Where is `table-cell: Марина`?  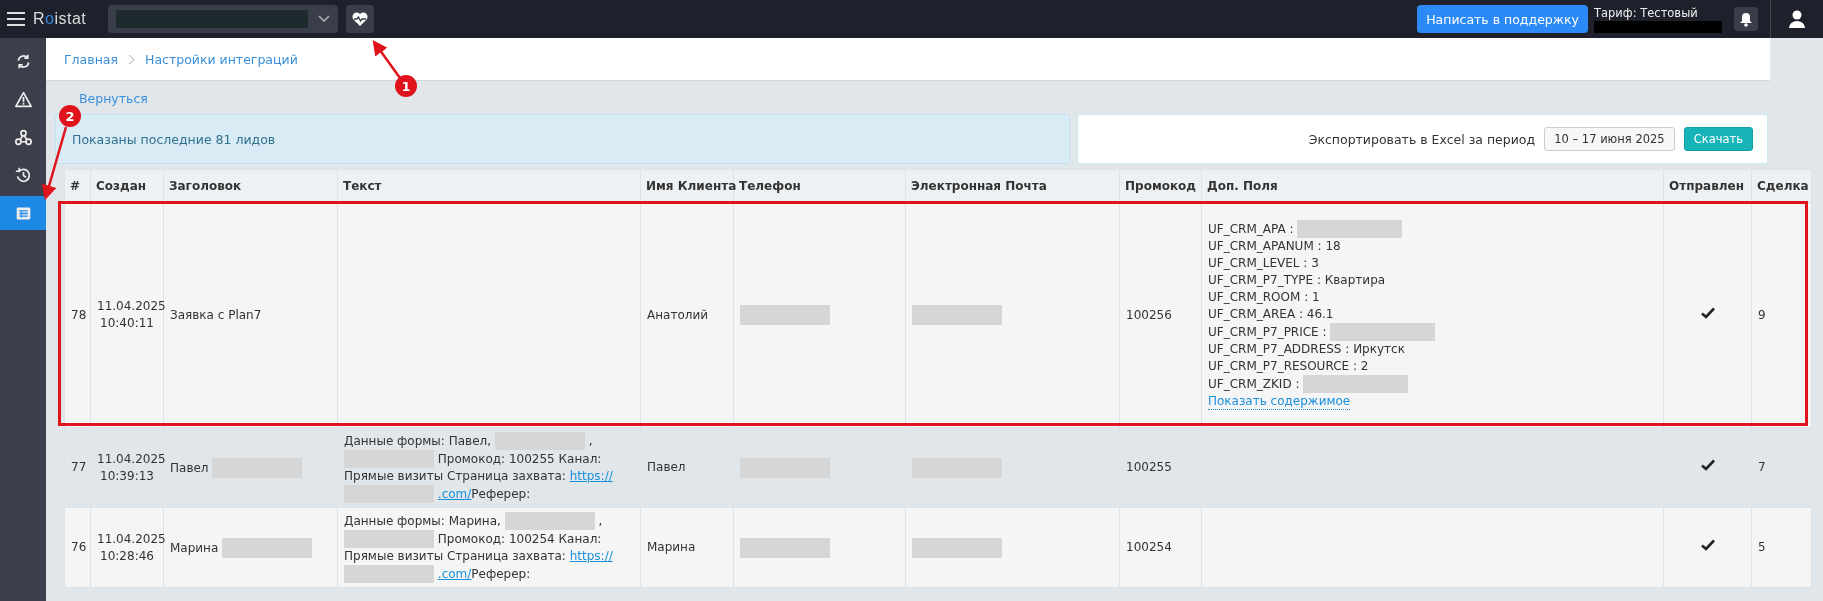 table-cell: Марина is located at coordinates (687, 547).